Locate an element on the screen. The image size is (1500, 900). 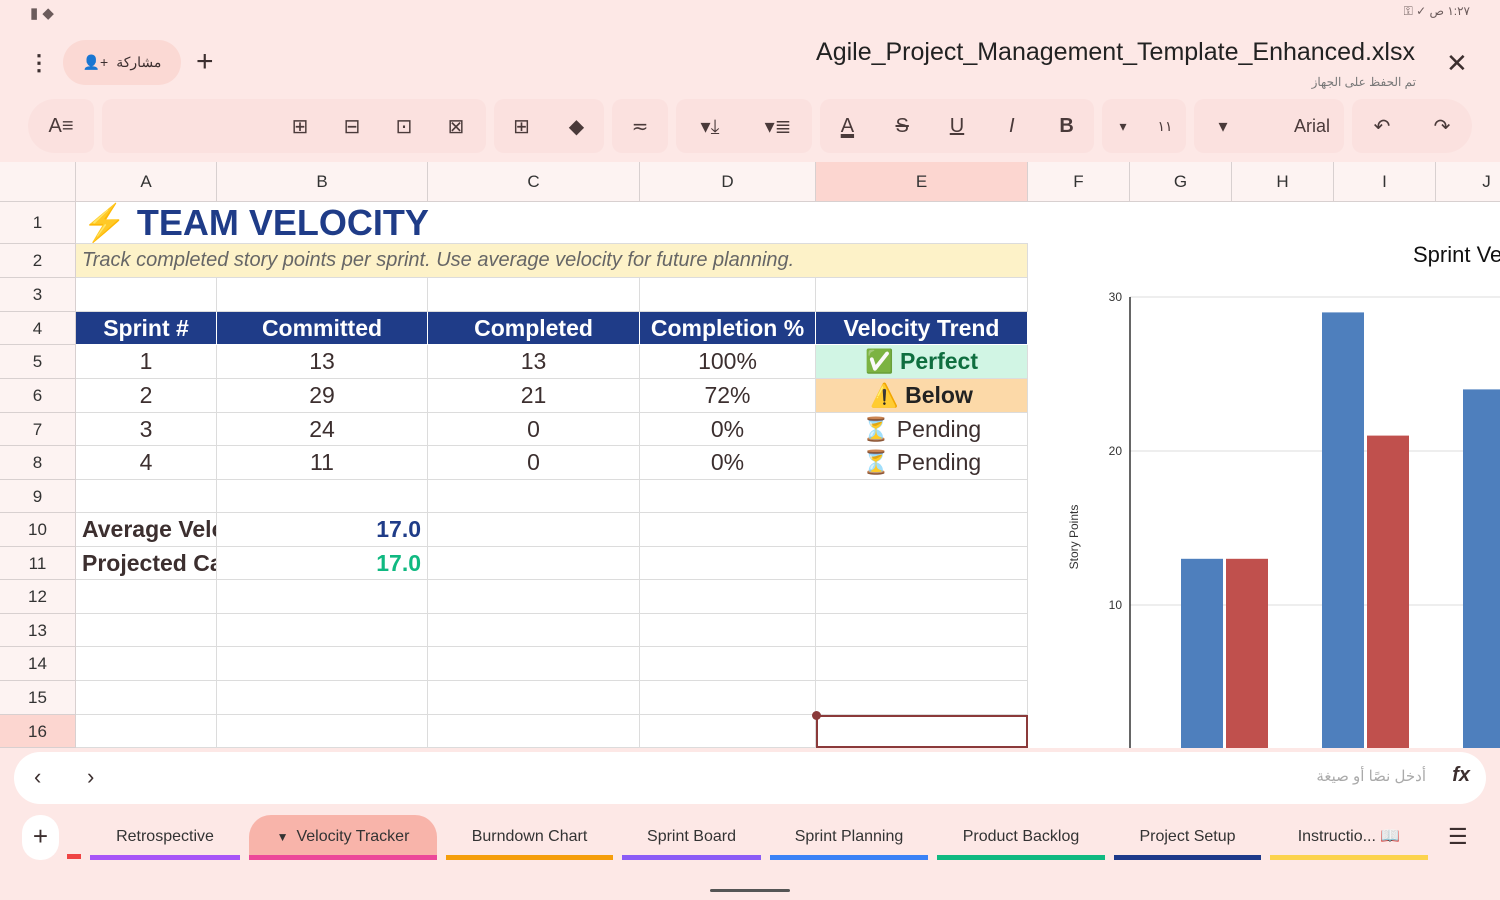
add-sheet-button: + is located at coordinates (40, 837).